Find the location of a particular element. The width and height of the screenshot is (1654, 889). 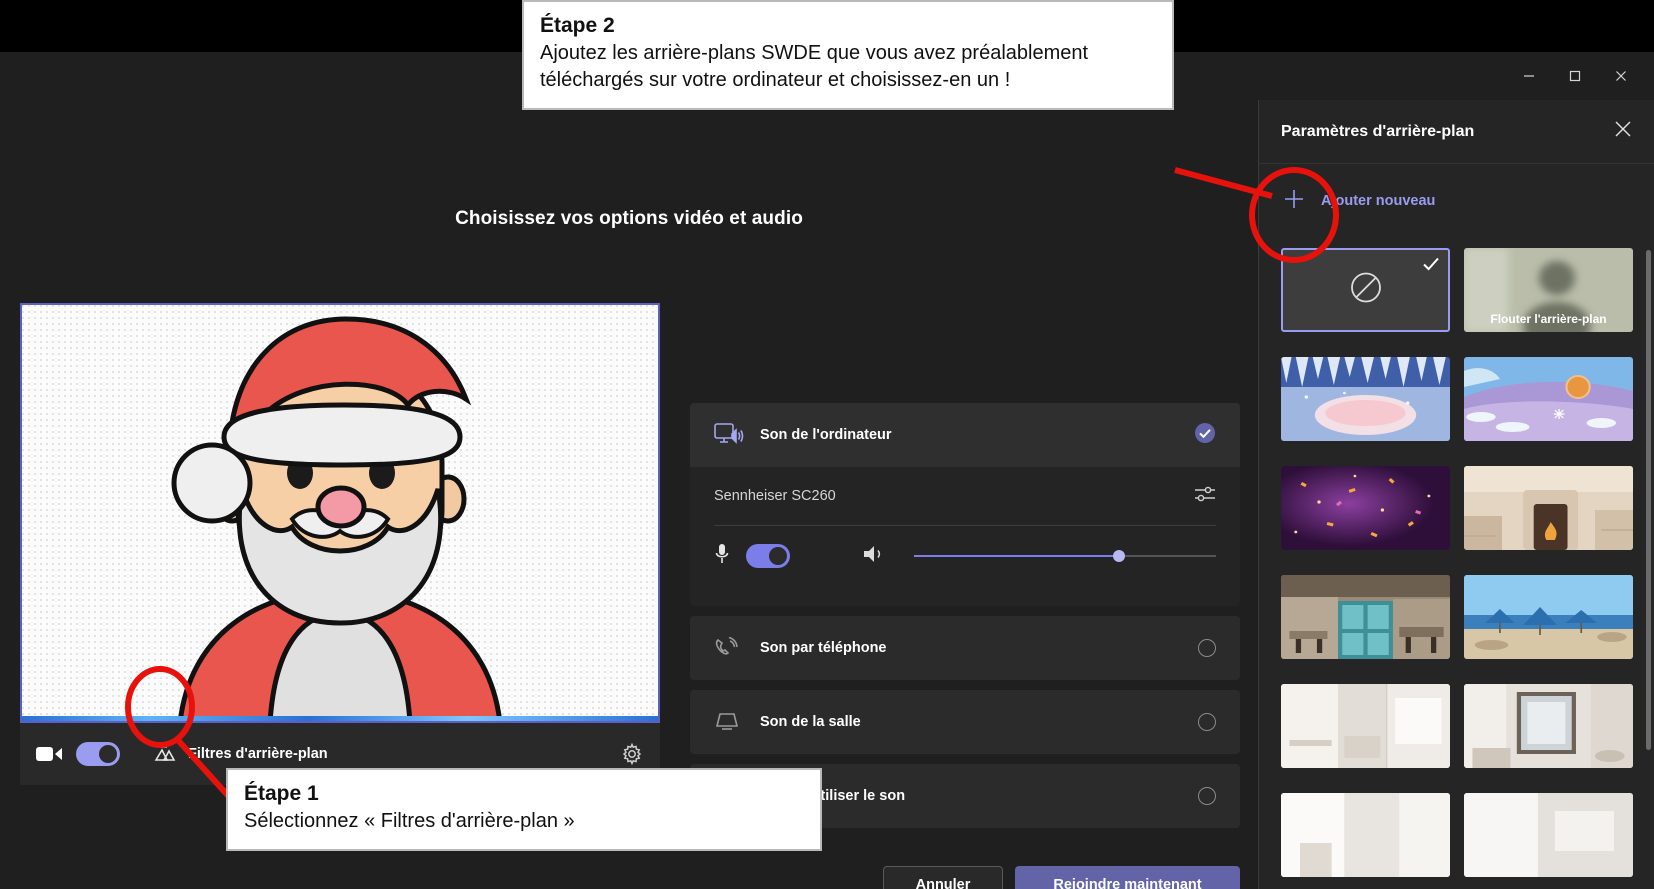

callout-step1-text: Sélectionnez « Filtres d'arrière-plan » is located at coordinates (409, 821).